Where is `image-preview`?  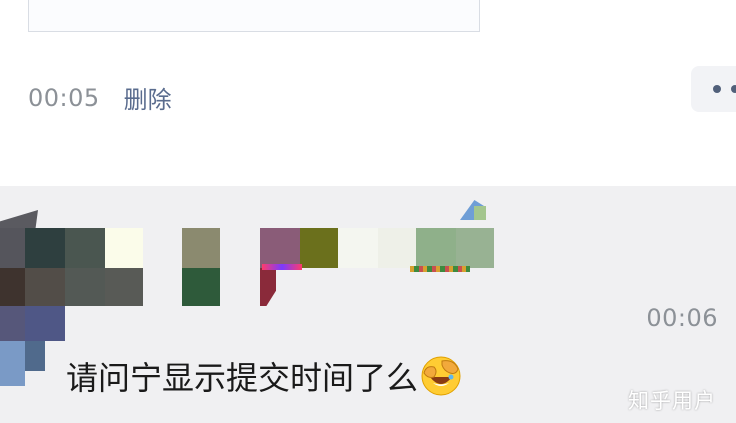 image-preview is located at coordinates (254, 16).